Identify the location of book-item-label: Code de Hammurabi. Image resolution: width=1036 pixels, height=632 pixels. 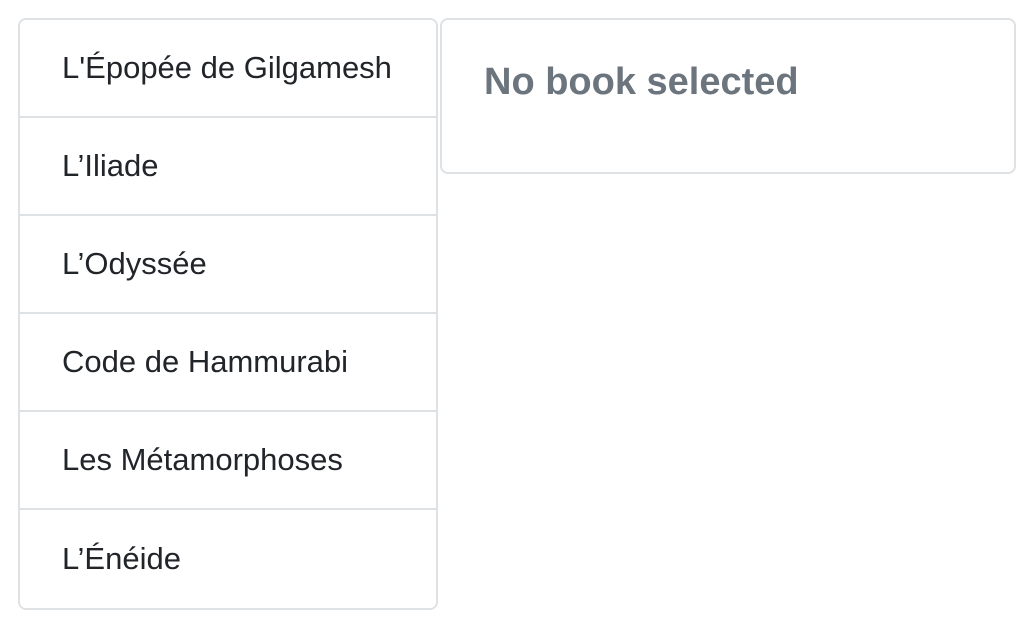
(205, 361).